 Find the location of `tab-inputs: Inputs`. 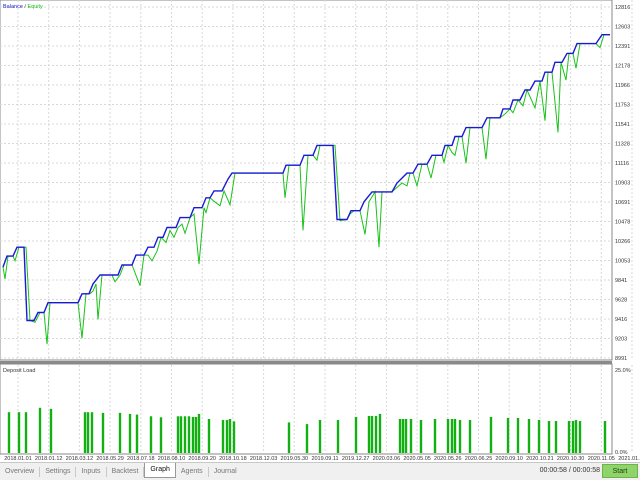

tab-inputs: Inputs is located at coordinates (91, 471).